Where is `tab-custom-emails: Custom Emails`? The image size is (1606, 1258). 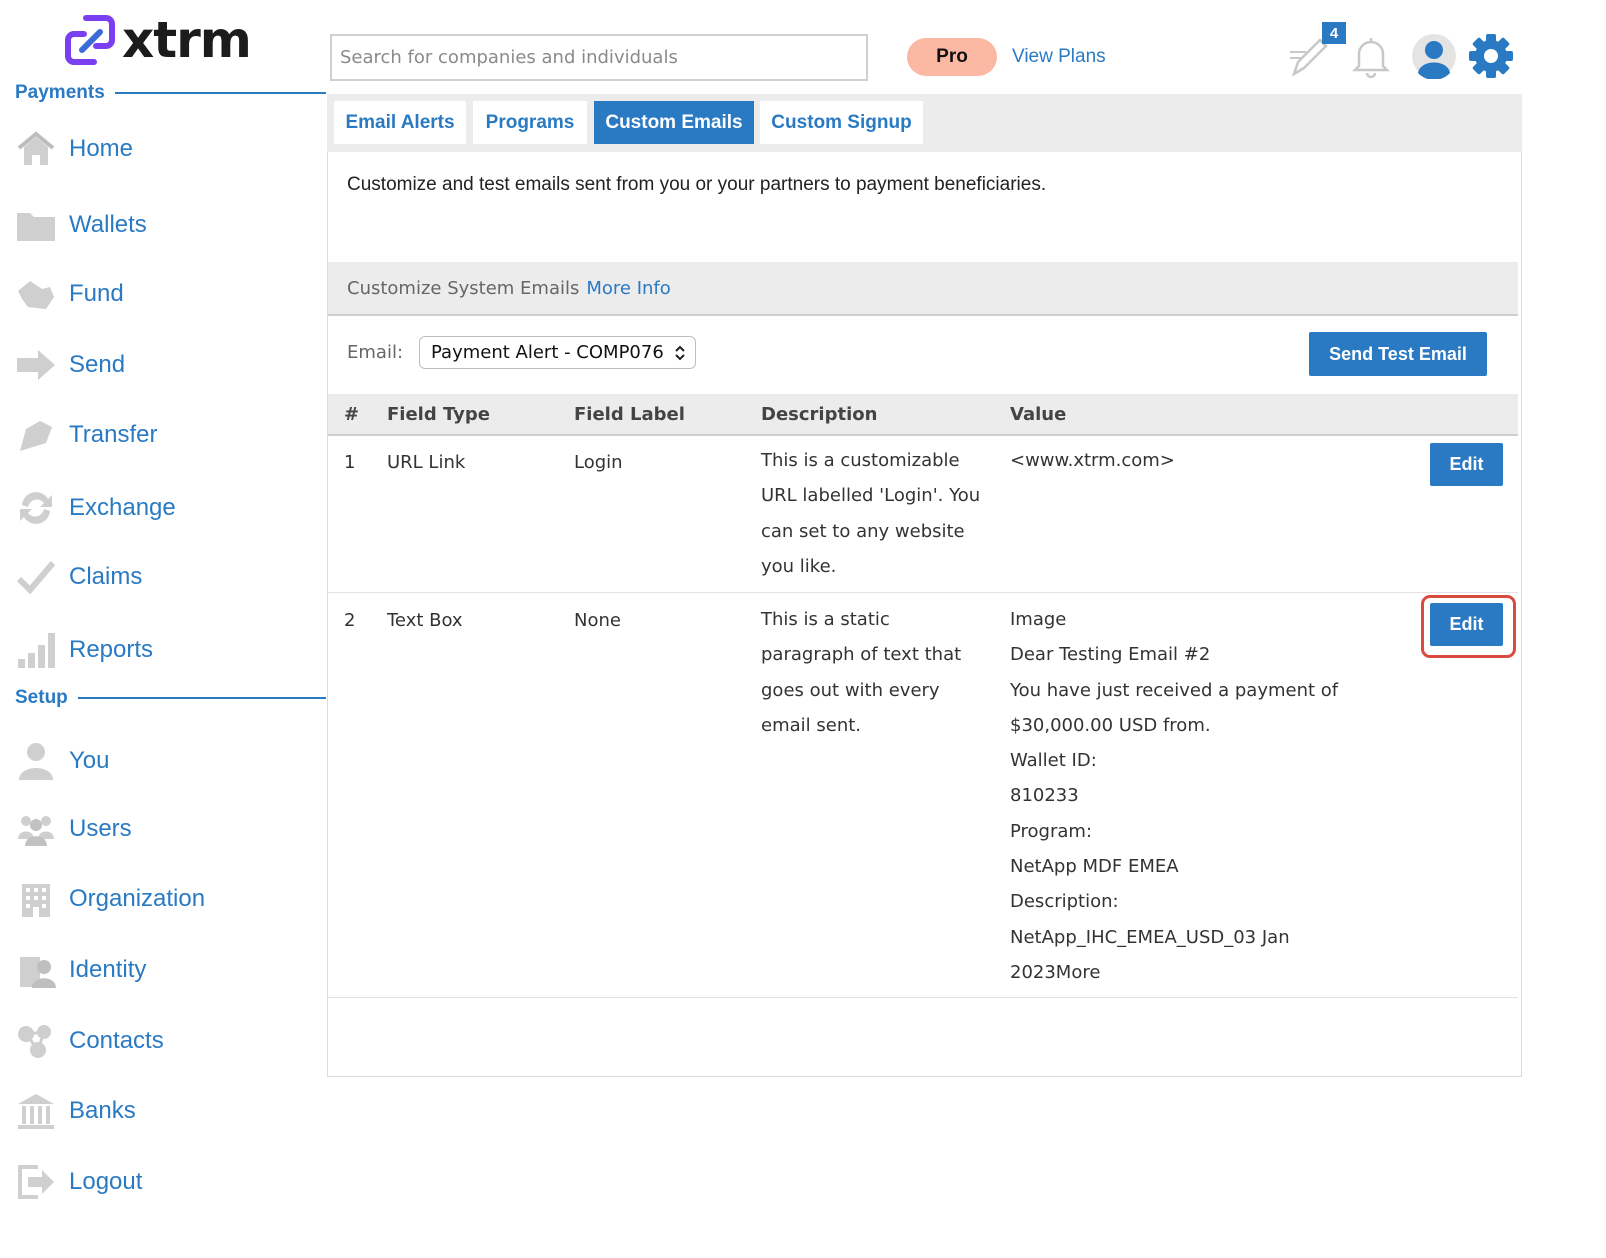 tab-custom-emails: Custom Emails is located at coordinates (674, 122).